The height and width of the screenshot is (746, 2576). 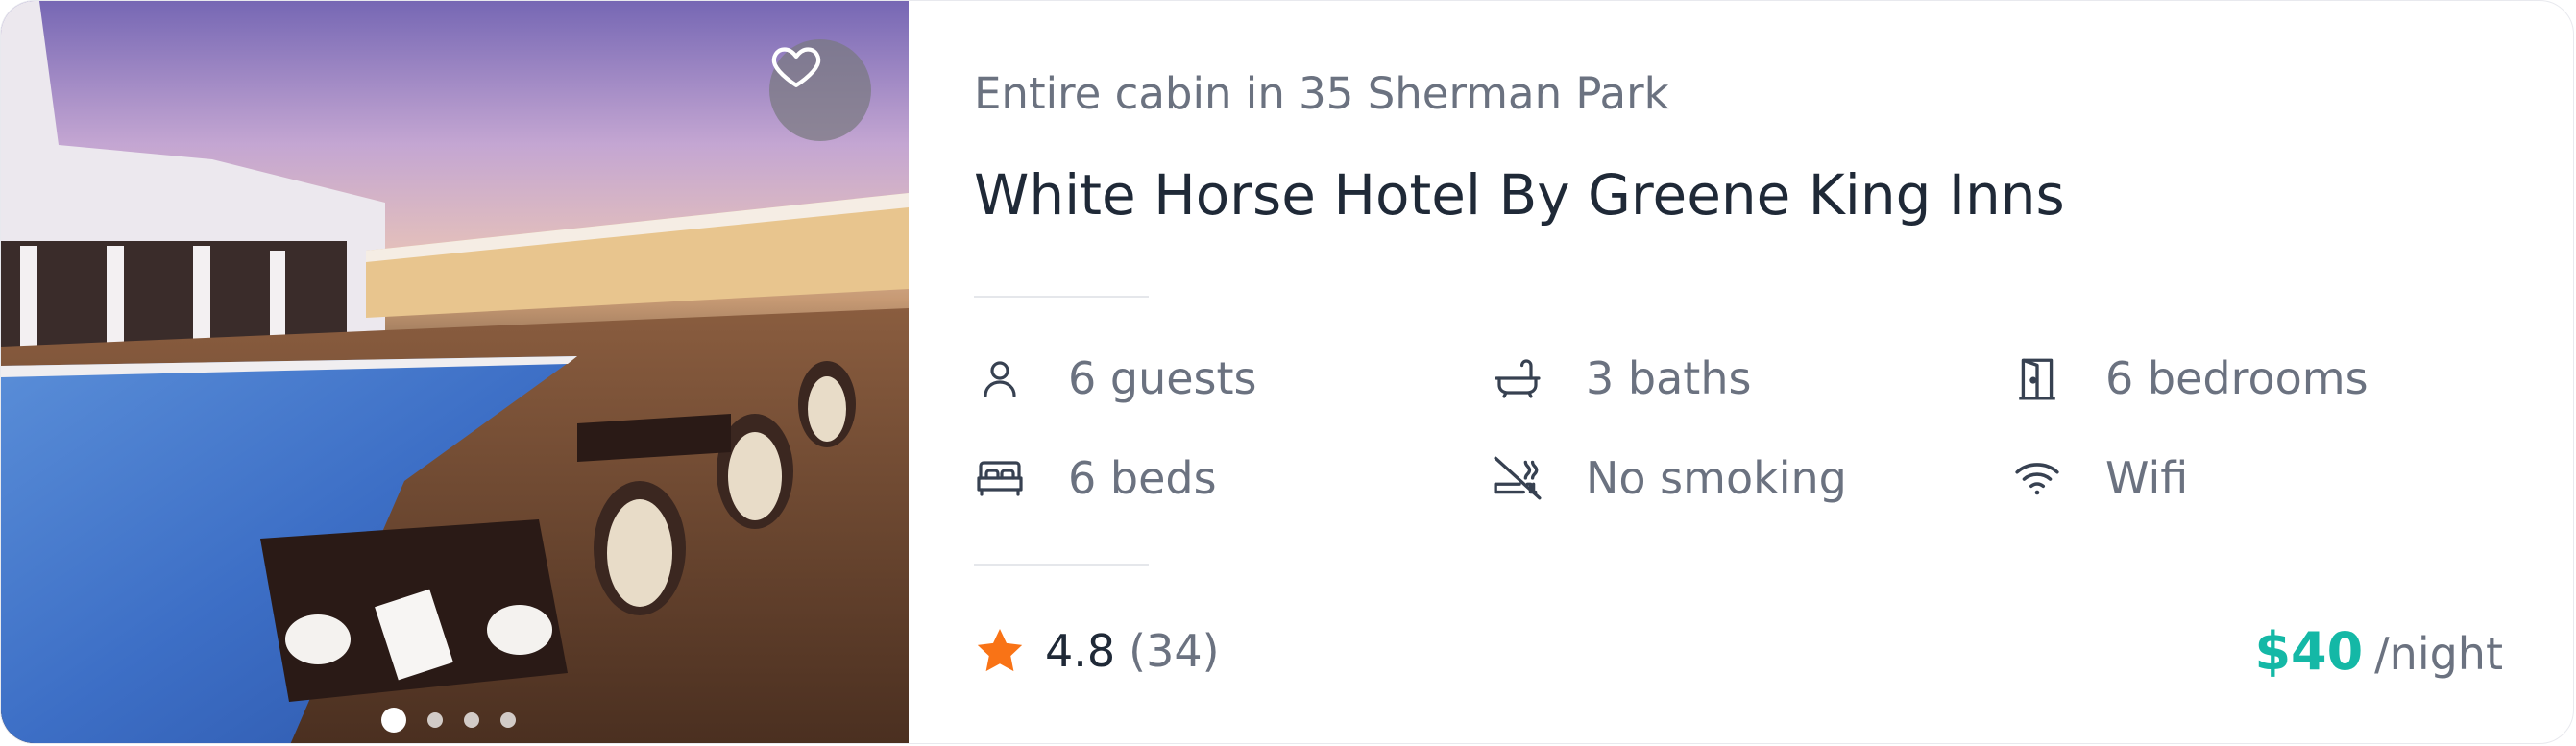 I want to click on amenity-guests: 6 guests, so click(x=1115, y=378).